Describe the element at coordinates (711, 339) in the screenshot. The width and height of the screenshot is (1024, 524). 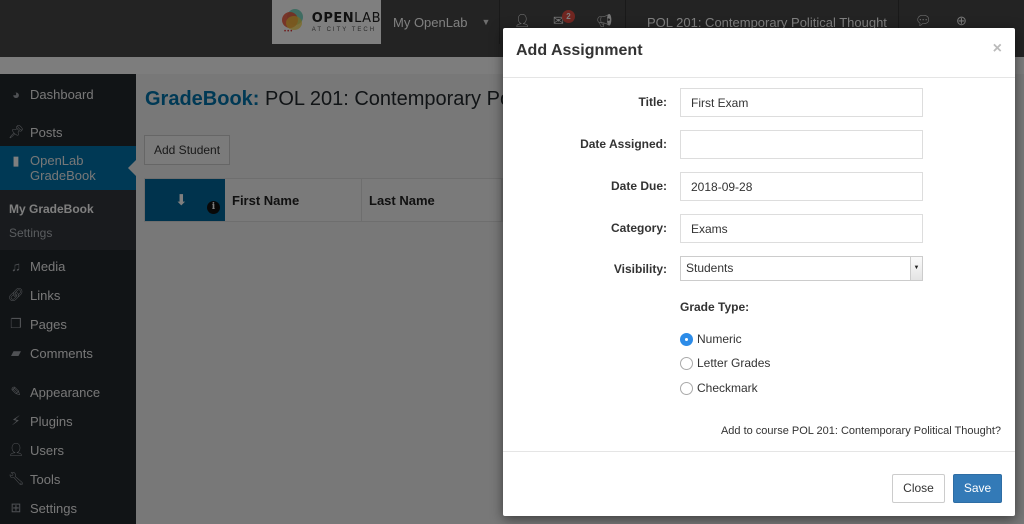
I see `grade-type-option-numeric: Numeric` at that location.